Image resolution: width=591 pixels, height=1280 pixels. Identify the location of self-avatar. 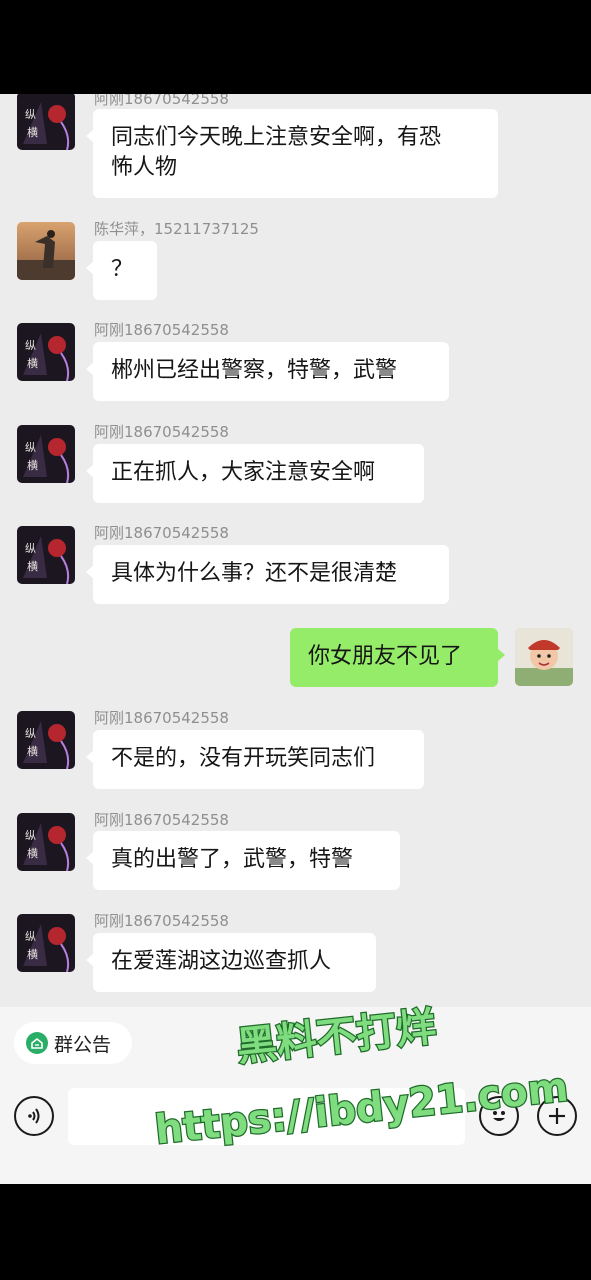
(544, 657).